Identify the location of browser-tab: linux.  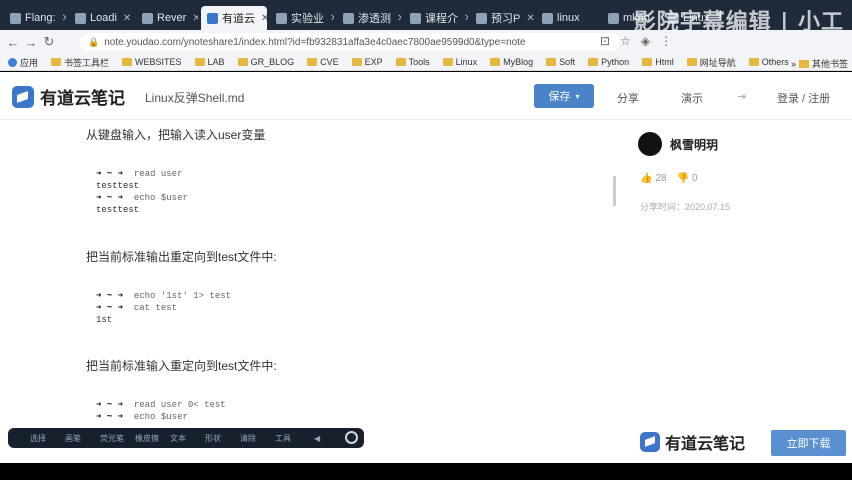
(563, 18).